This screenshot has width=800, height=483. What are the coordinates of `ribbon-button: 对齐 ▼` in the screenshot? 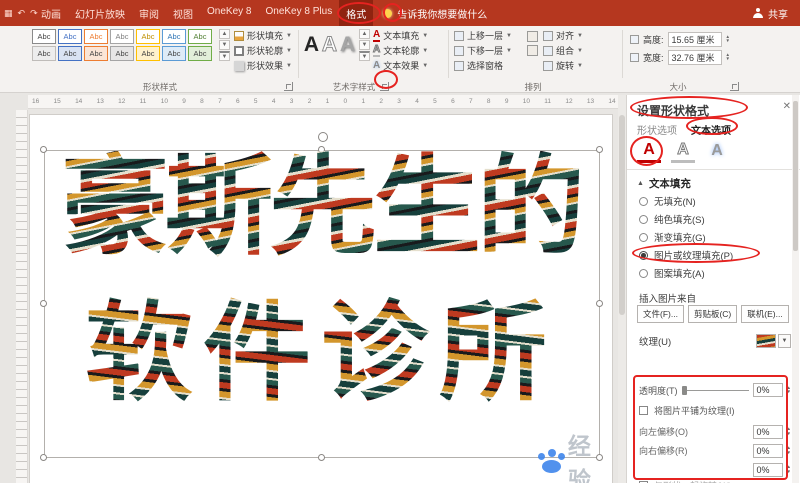 It's located at (563, 35).